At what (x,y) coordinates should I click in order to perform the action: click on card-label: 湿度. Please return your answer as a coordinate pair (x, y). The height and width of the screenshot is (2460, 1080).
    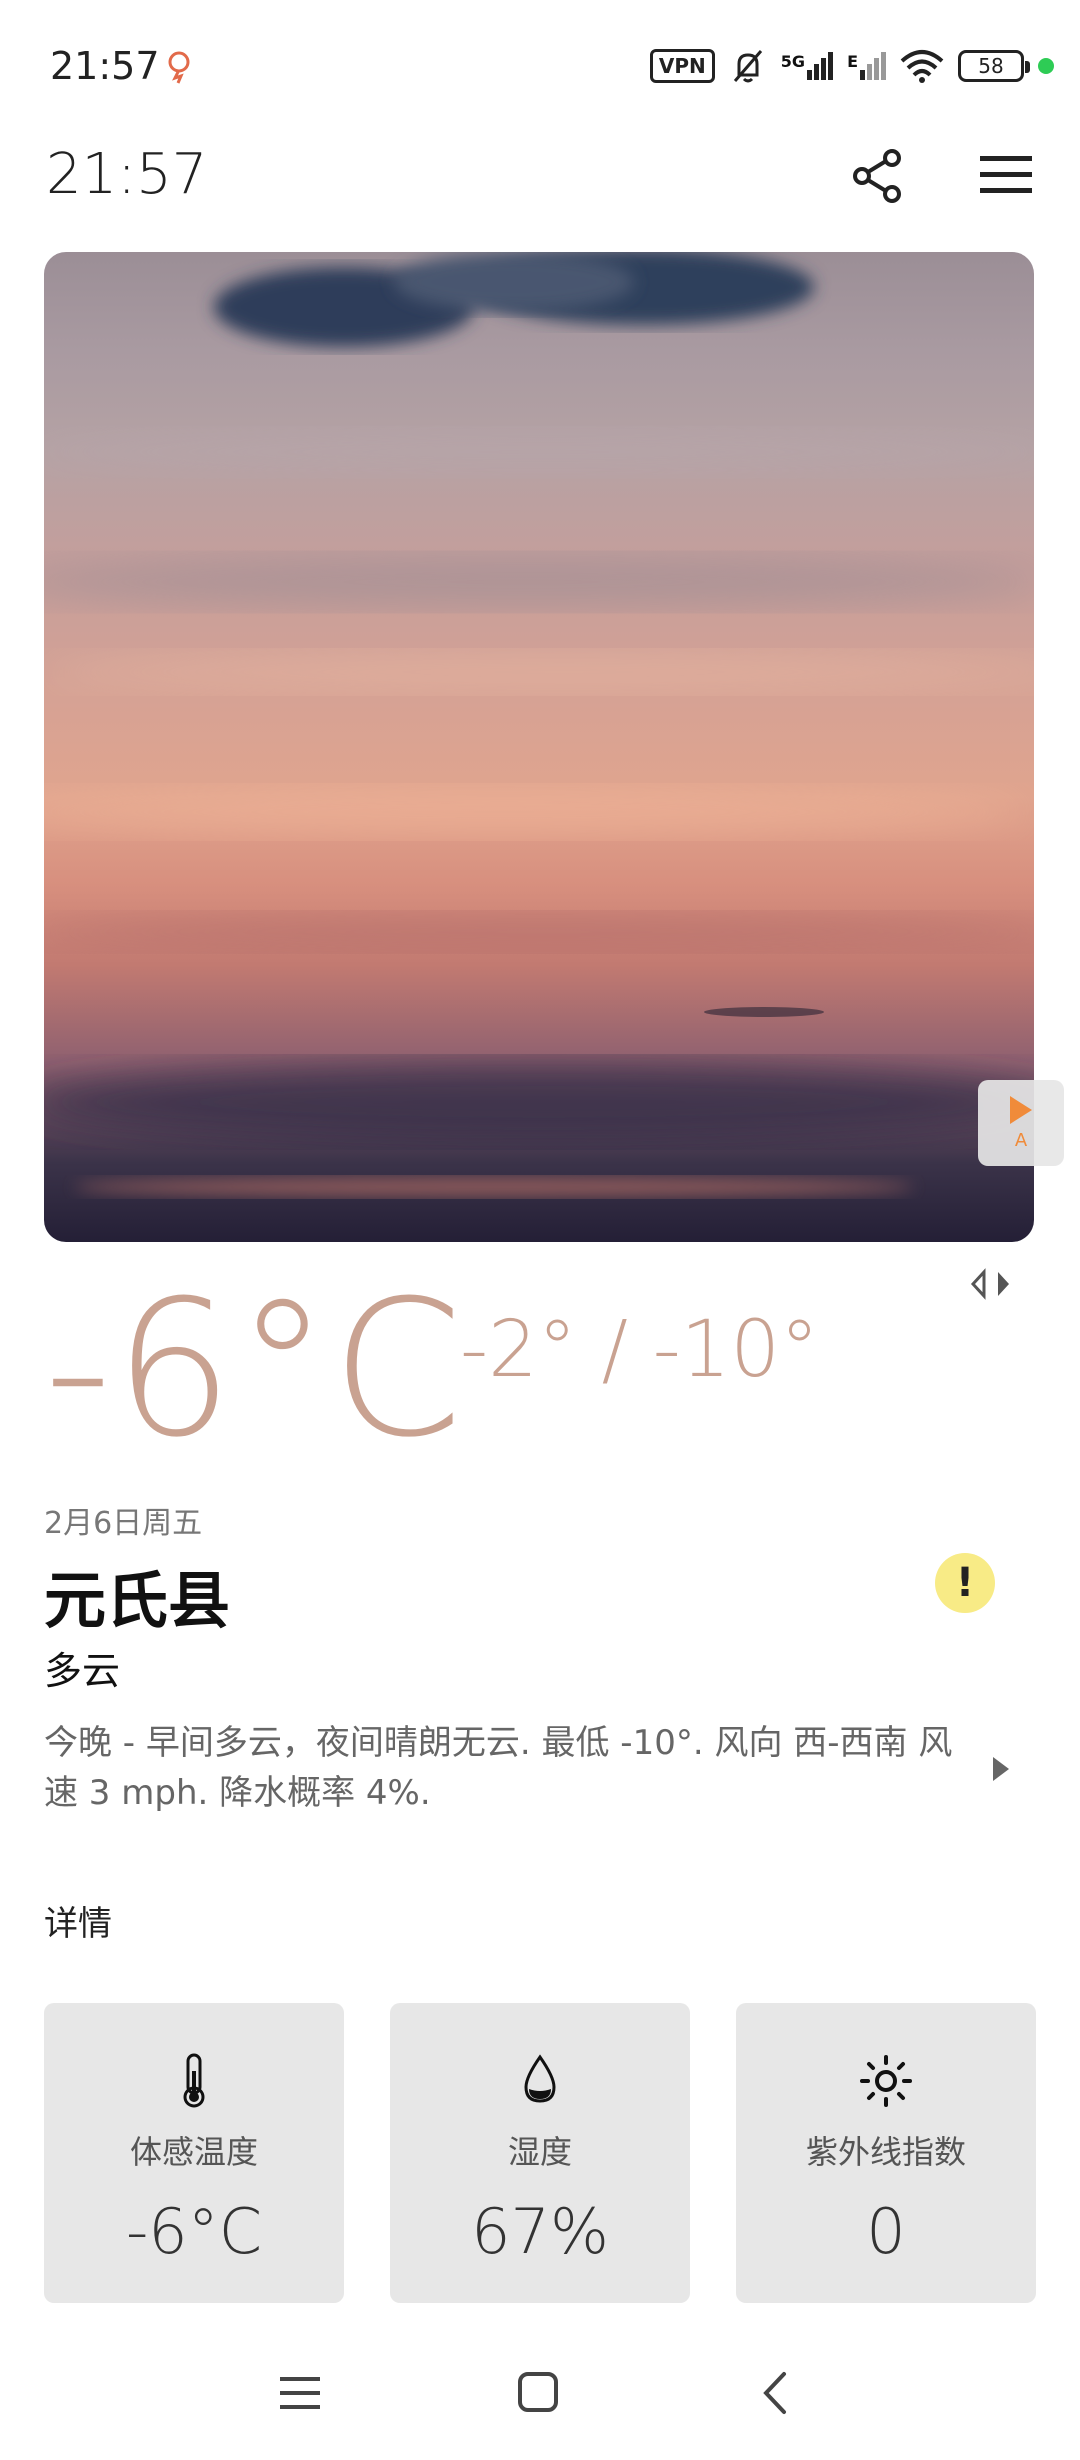
    Looking at the image, I should click on (539, 2152).